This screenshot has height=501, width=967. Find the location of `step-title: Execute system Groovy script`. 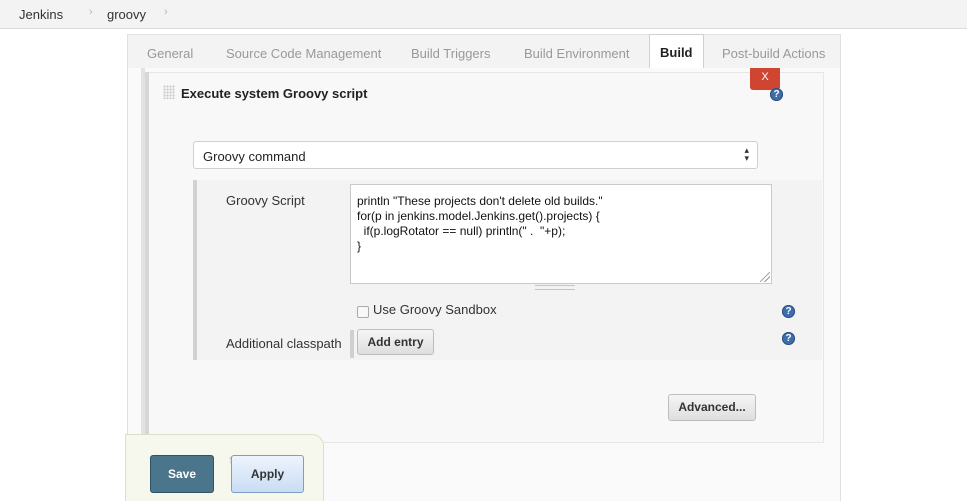

step-title: Execute system Groovy script is located at coordinates (274, 93).